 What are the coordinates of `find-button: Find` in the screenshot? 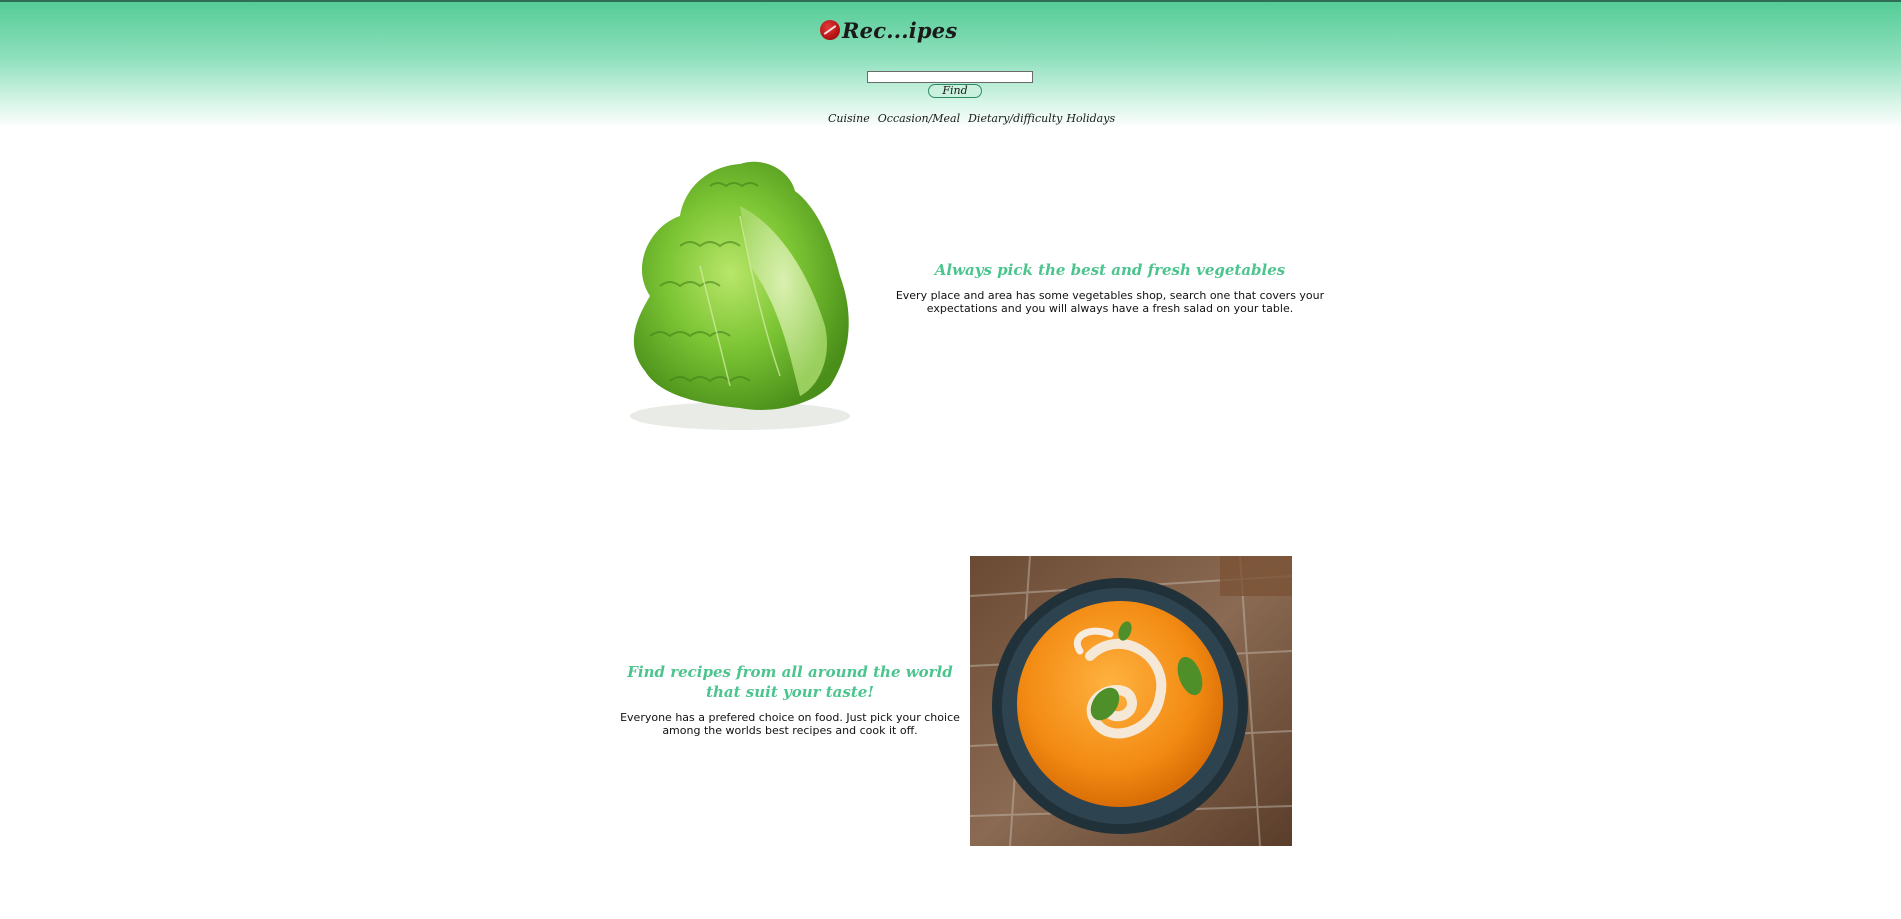 It's located at (955, 91).